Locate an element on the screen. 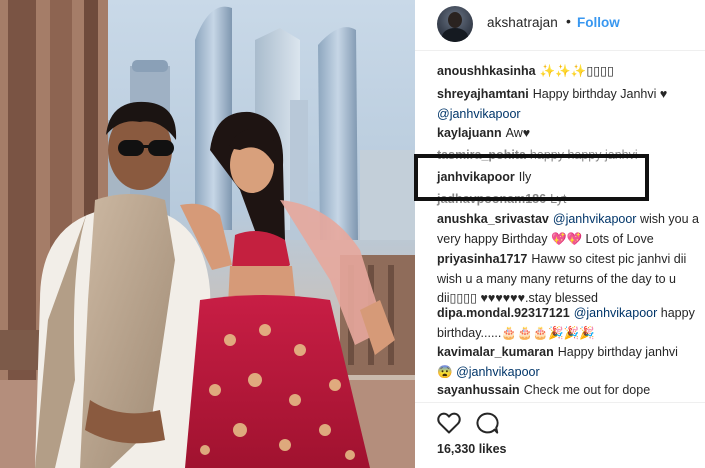 The image size is (705, 468). comment-username: anushka_srivastav is located at coordinates (493, 219).